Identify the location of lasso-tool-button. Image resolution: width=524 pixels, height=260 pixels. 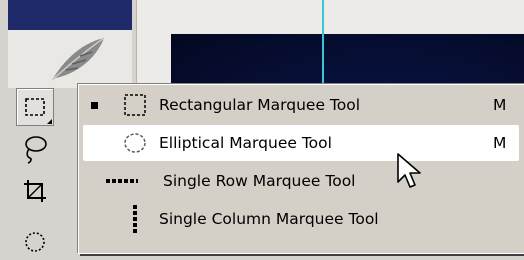
(35, 149).